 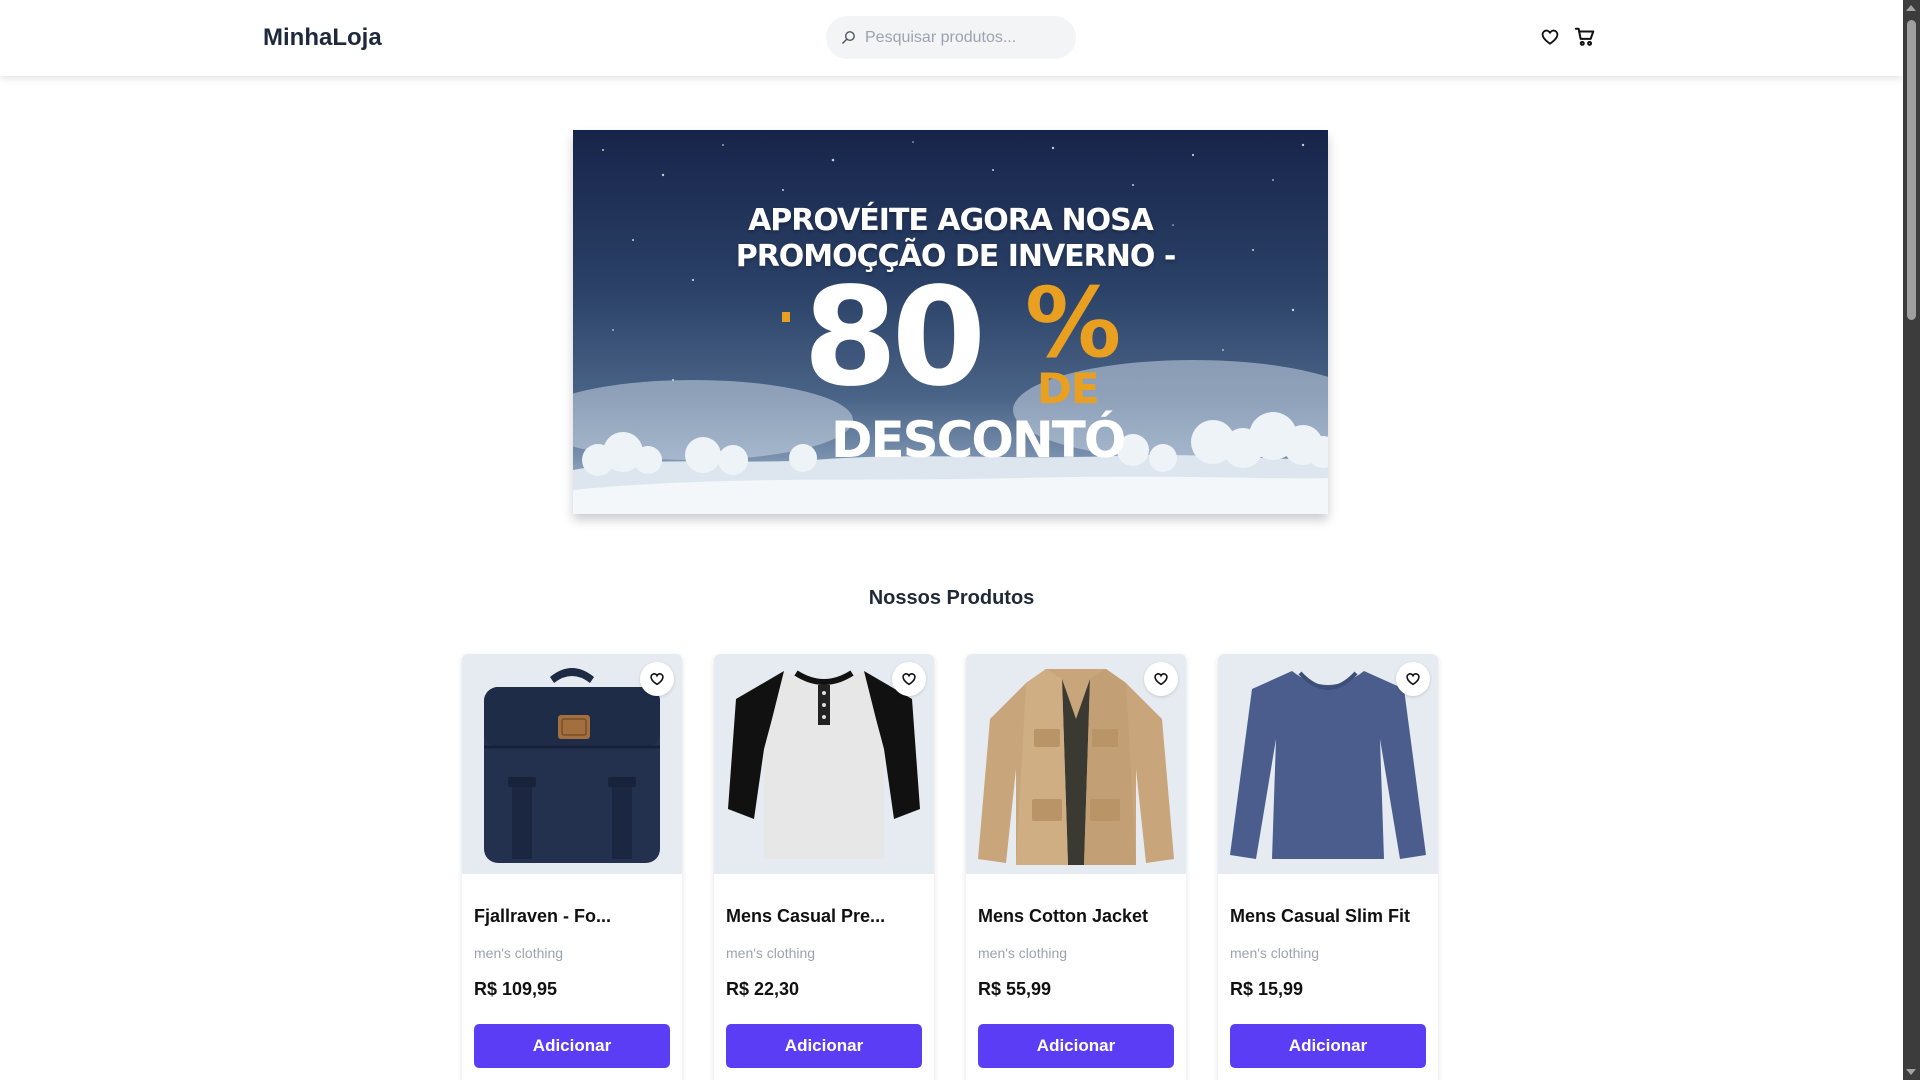 I want to click on banner-discount-number: 80, so click(x=894, y=338).